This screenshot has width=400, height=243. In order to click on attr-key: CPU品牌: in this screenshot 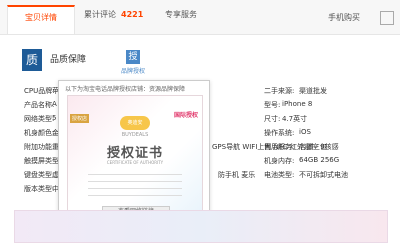, I will do `click(39, 91)`.